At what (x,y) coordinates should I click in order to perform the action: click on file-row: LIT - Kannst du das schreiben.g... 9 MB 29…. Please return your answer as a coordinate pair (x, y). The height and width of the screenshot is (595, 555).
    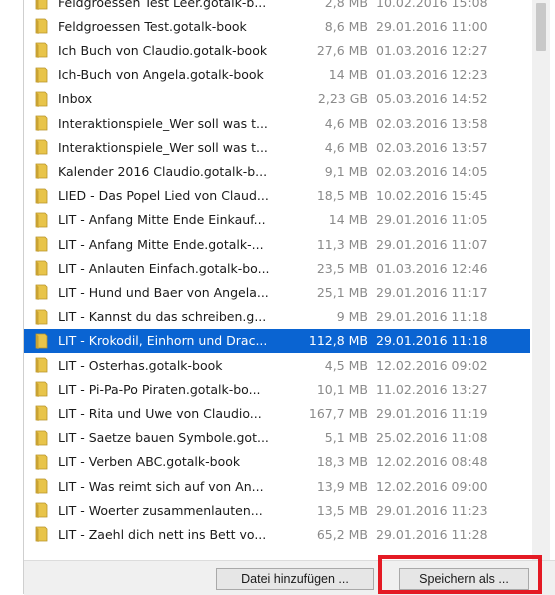
    Looking at the image, I should click on (277, 317).